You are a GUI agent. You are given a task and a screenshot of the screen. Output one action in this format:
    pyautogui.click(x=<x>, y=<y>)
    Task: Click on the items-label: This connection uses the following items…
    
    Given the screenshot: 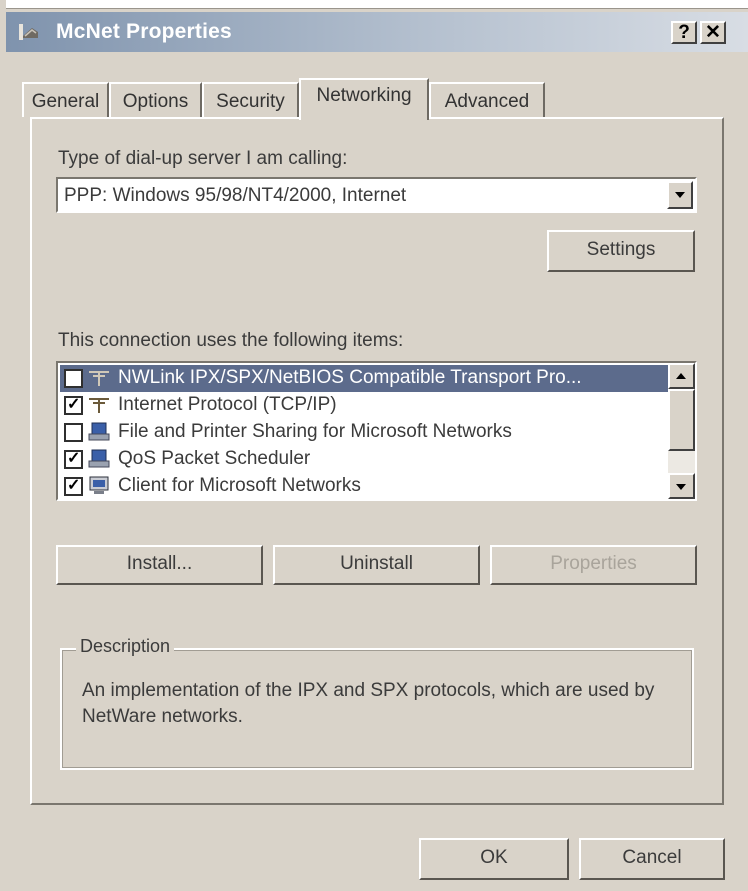 What is the action you would take?
    pyautogui.click(x=231, y=340)
    